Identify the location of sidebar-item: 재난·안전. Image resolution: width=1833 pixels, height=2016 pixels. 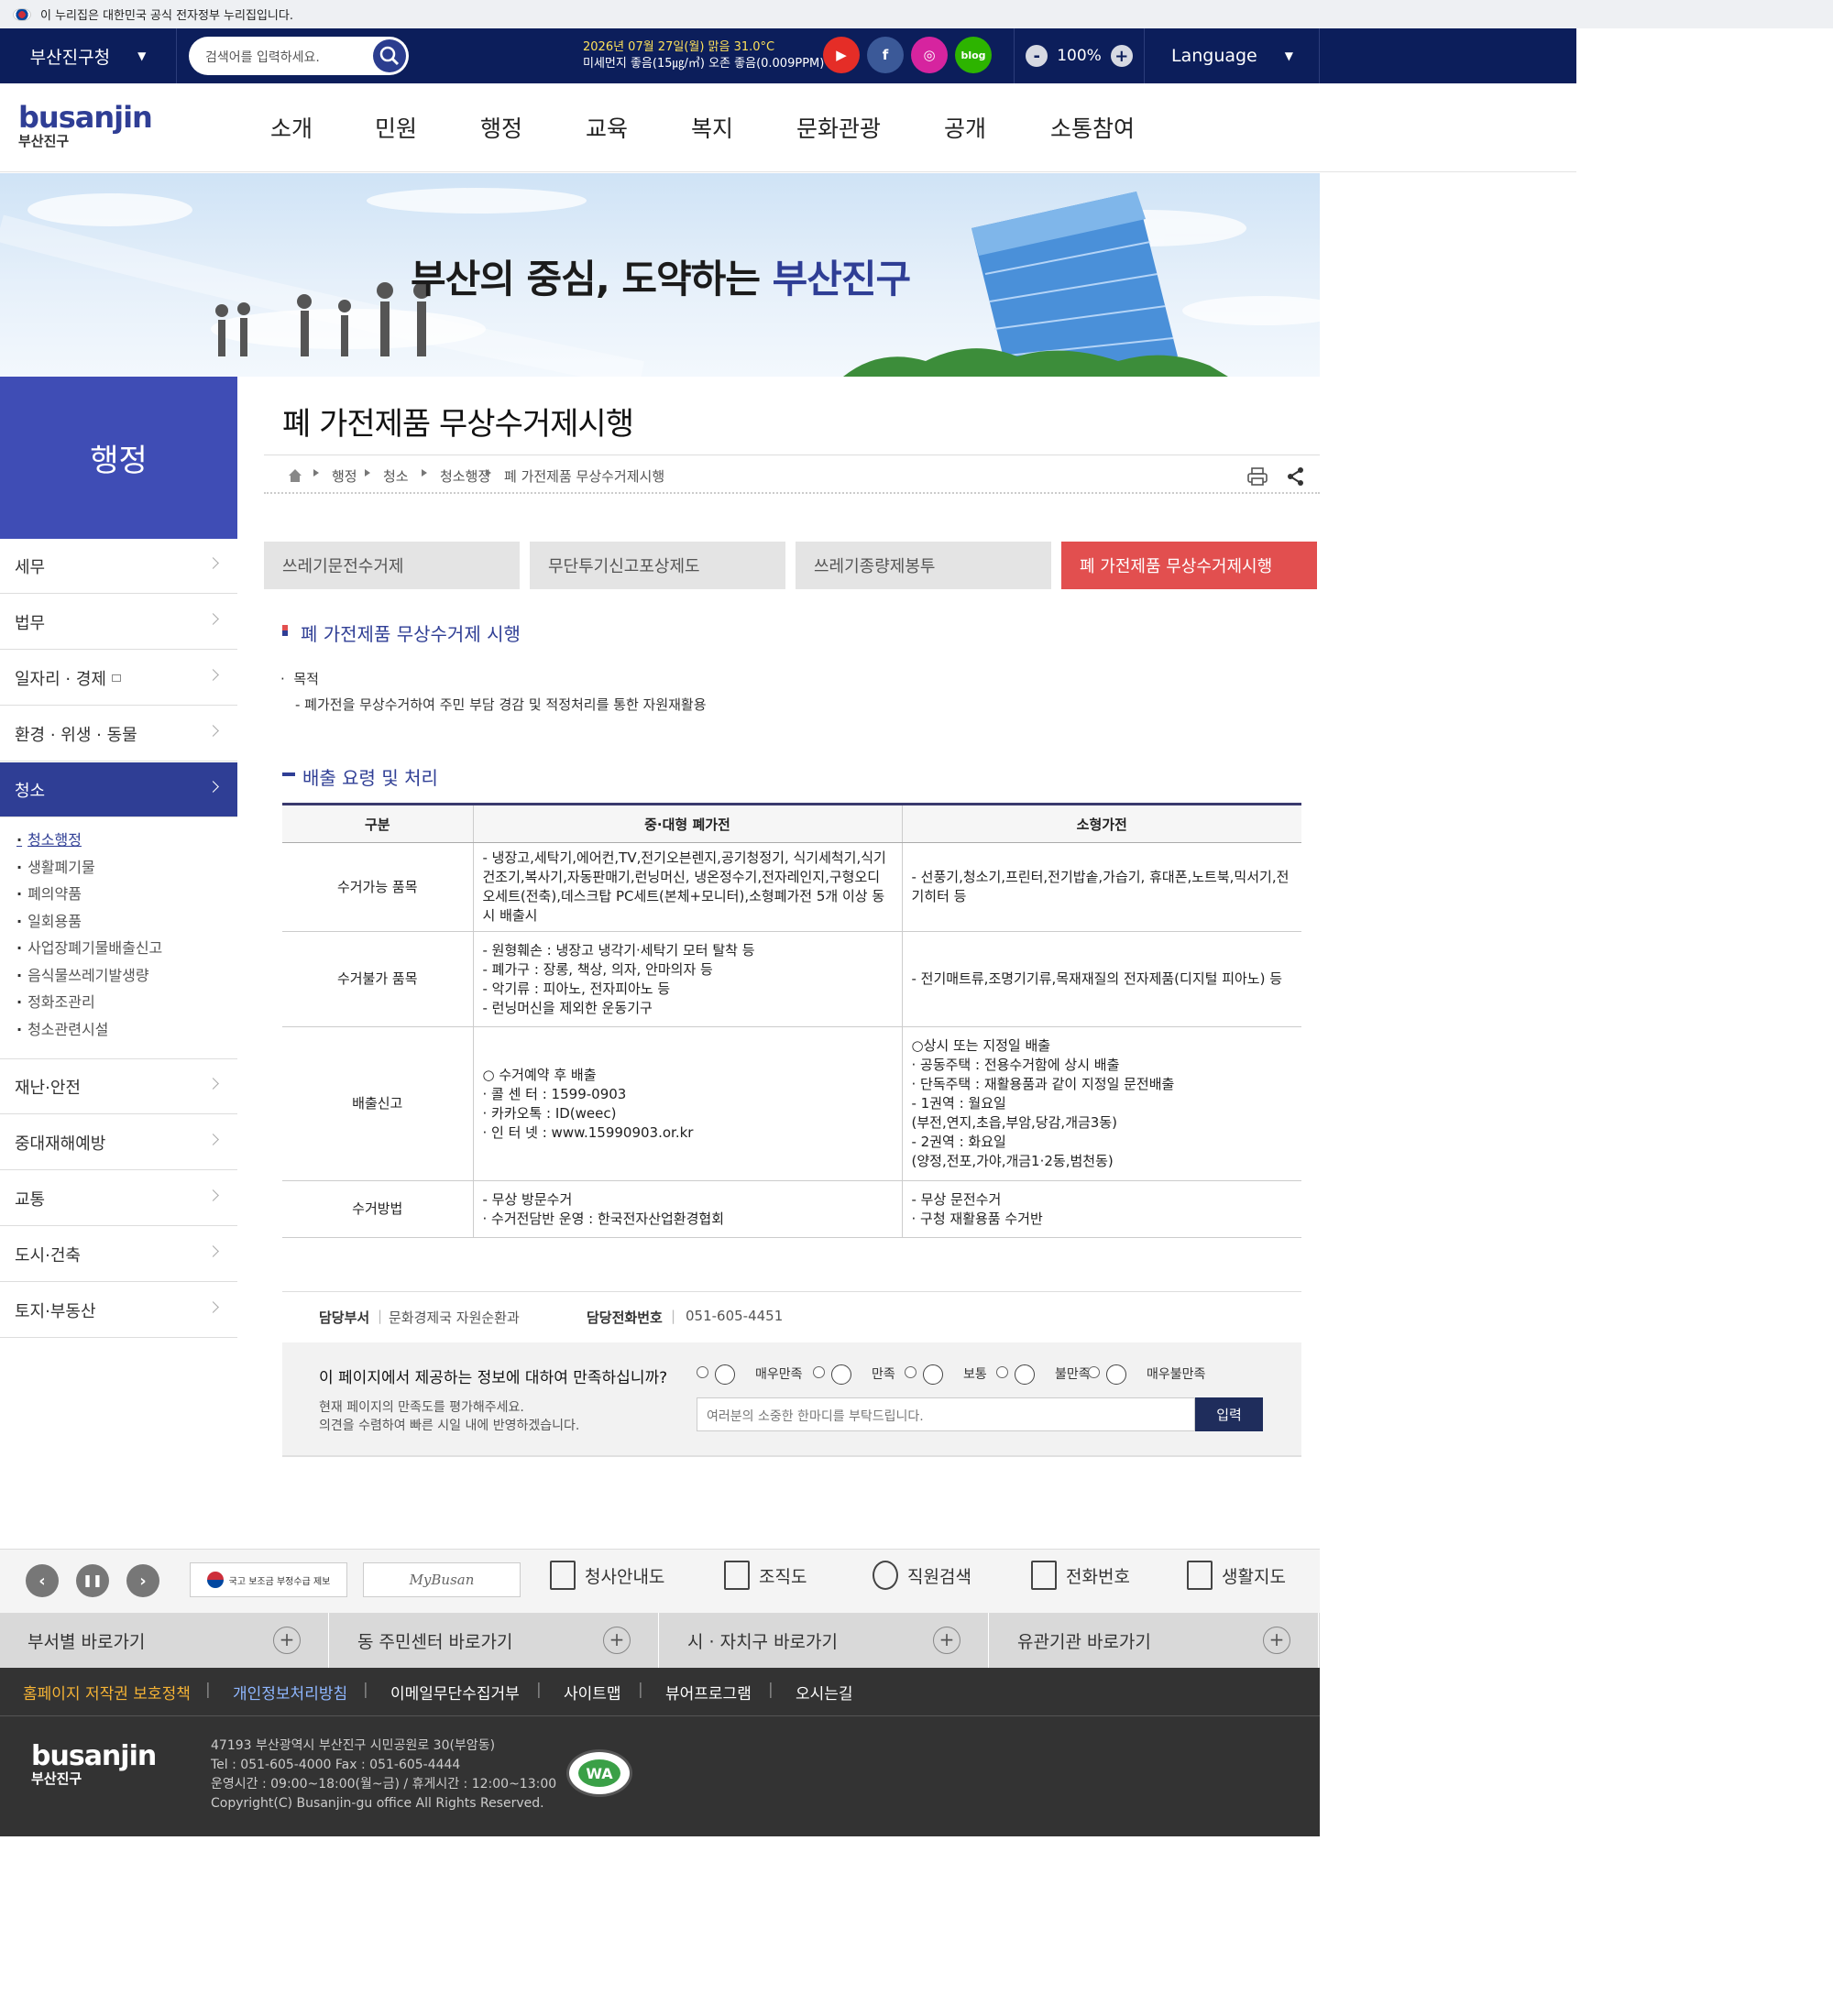
(118, 1086).